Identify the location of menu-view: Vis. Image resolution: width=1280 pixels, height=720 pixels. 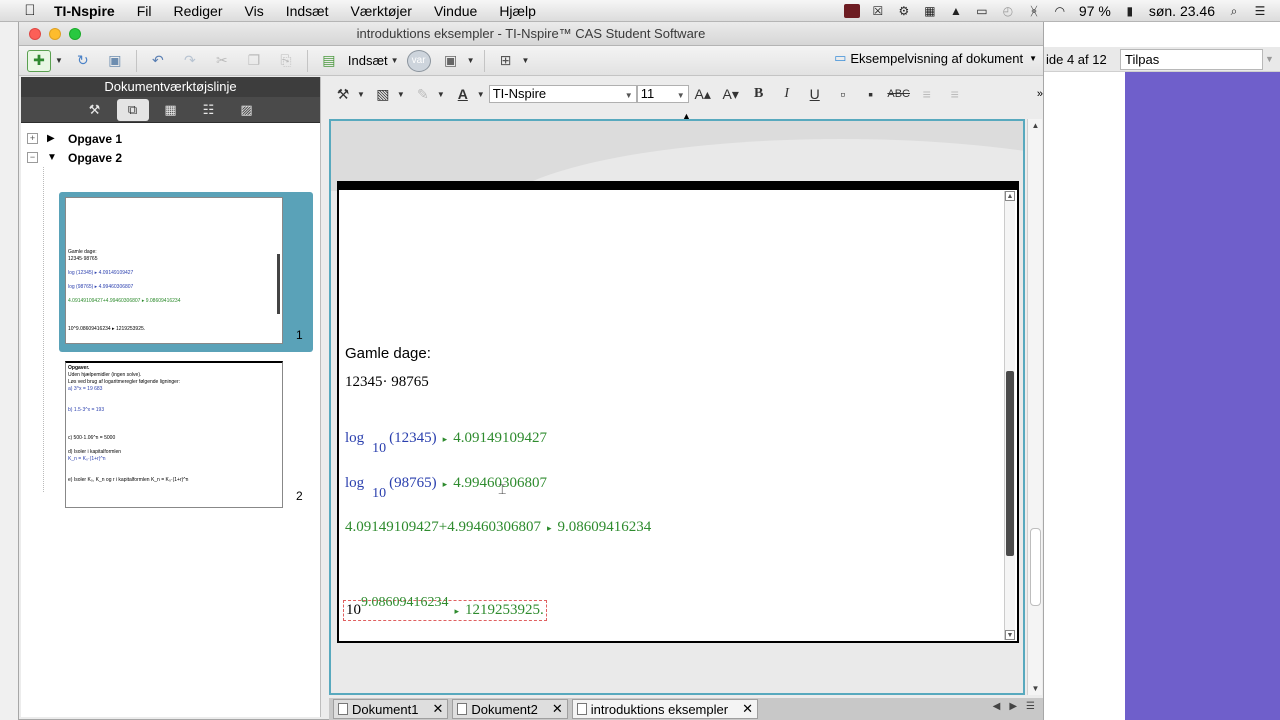
(254, 11).